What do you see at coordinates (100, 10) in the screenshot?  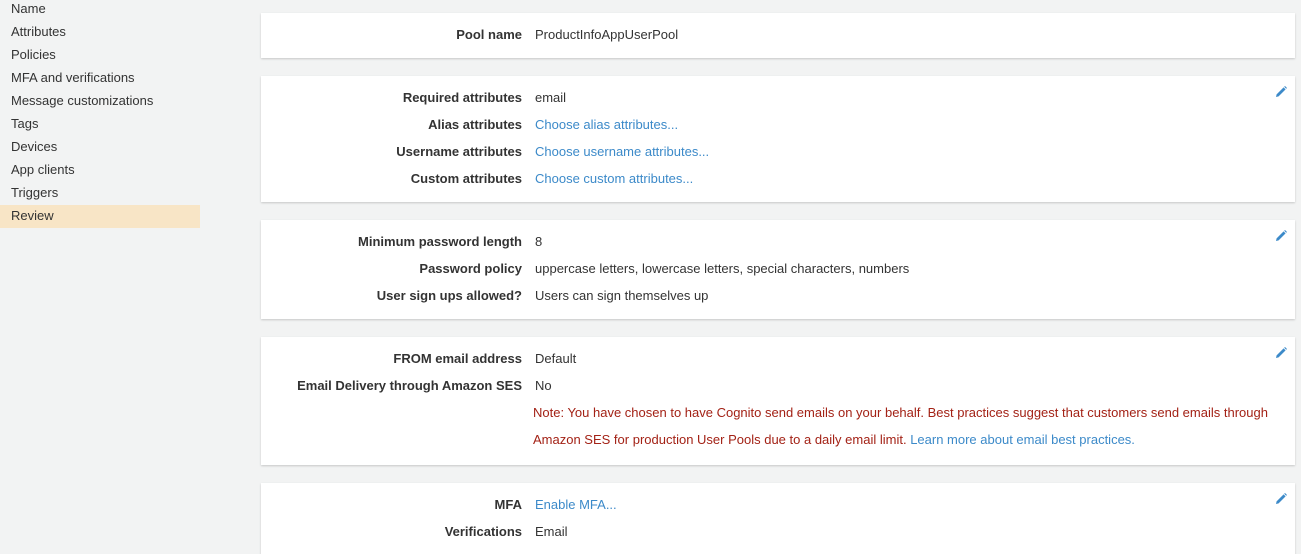 I see `sidebar-item-name: Name` at bounding box center [100, 10].